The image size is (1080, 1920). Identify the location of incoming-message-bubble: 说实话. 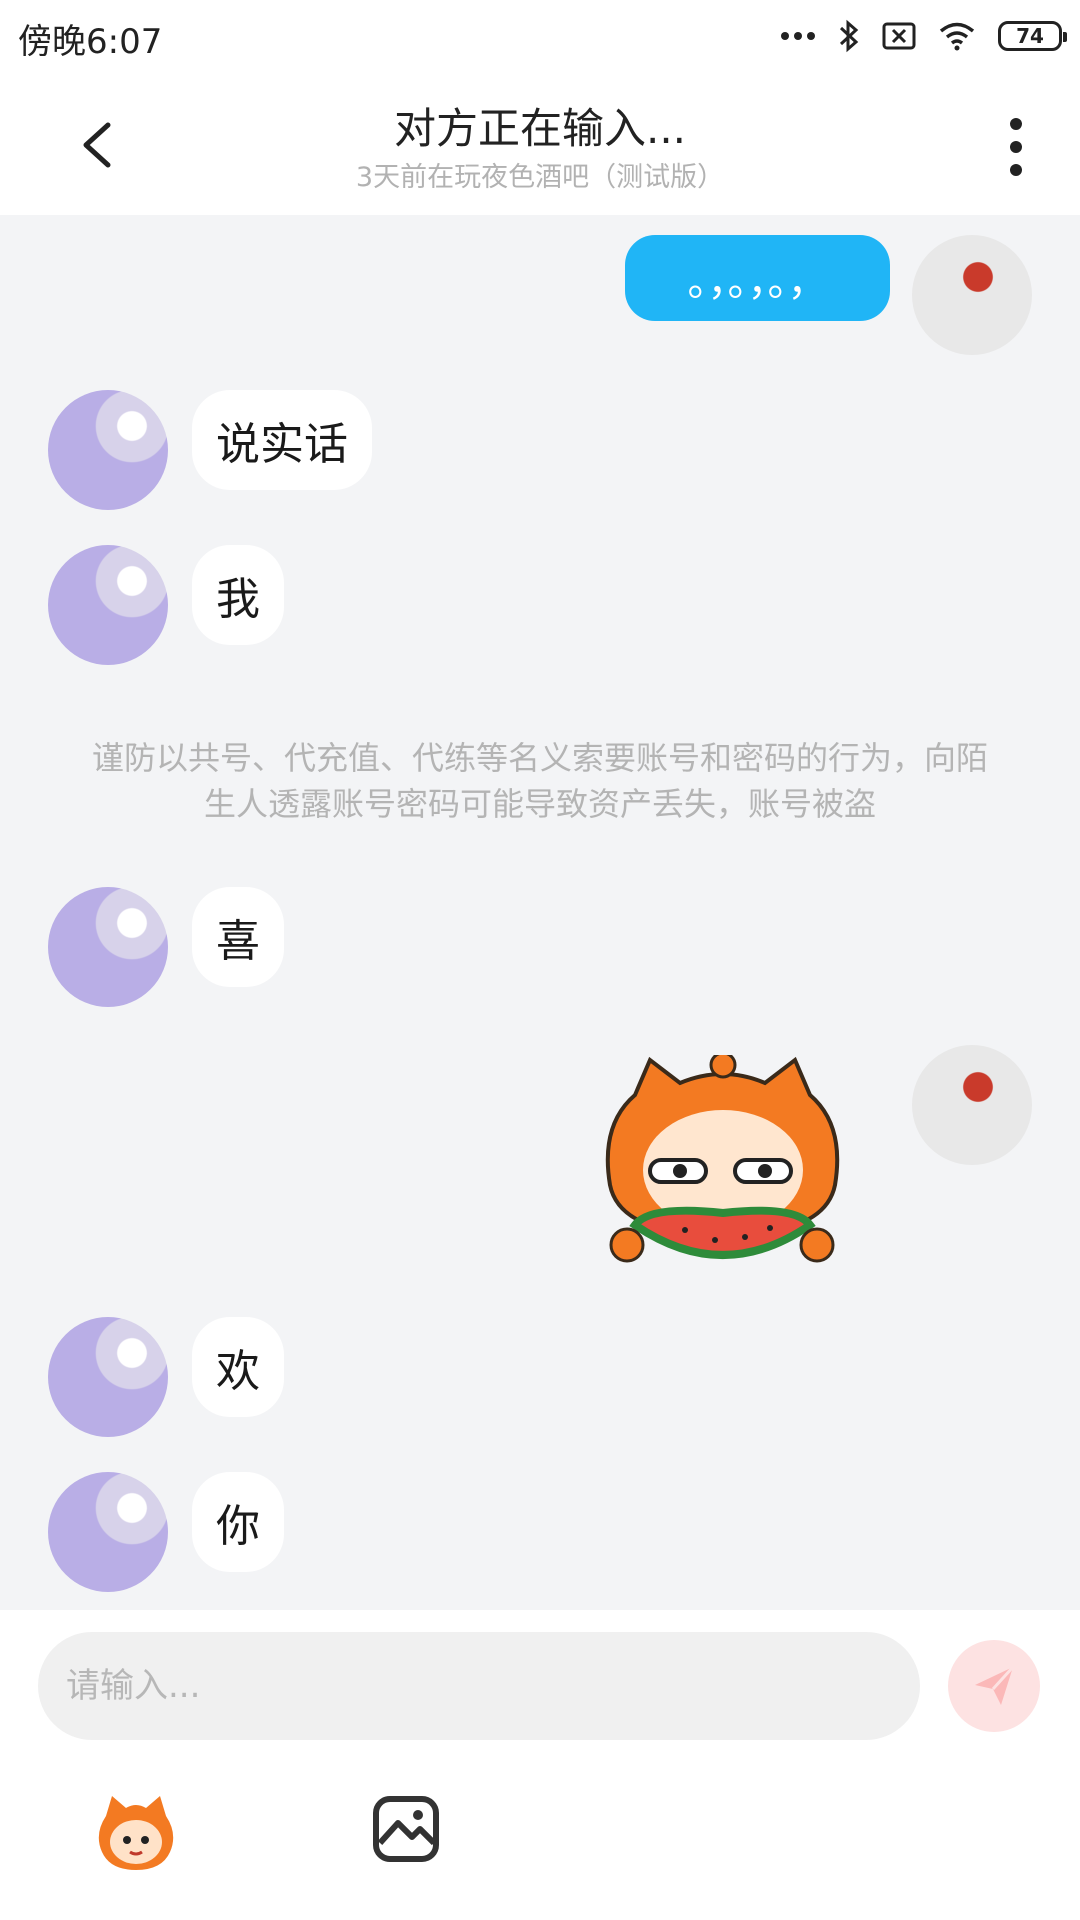
(282, 440).